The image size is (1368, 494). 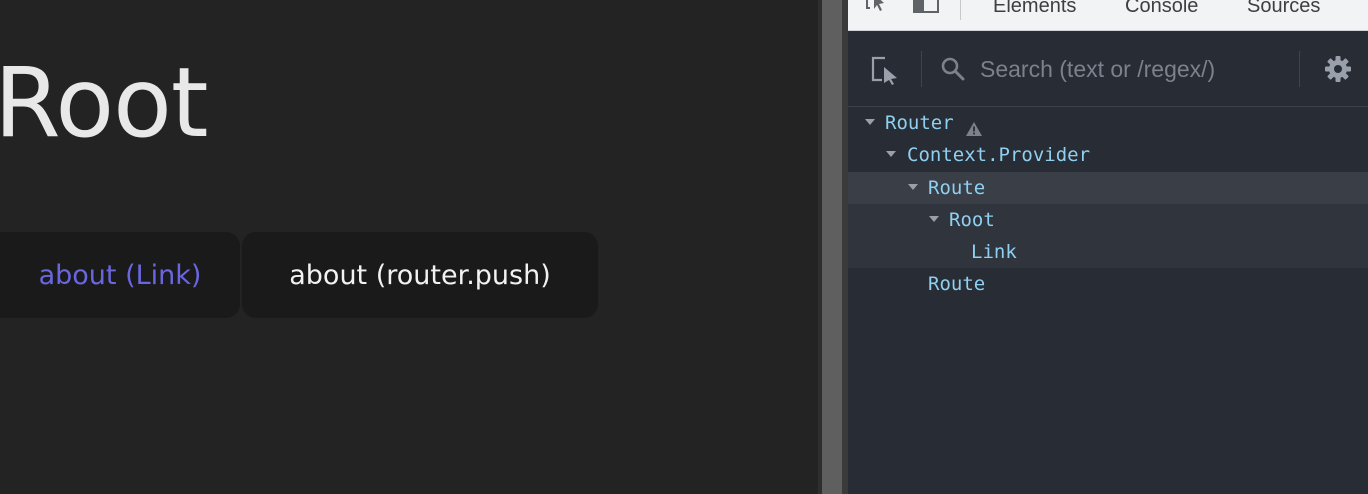 I want to click on tree-node-route-selected: Route, so click(x=1108, y=188).